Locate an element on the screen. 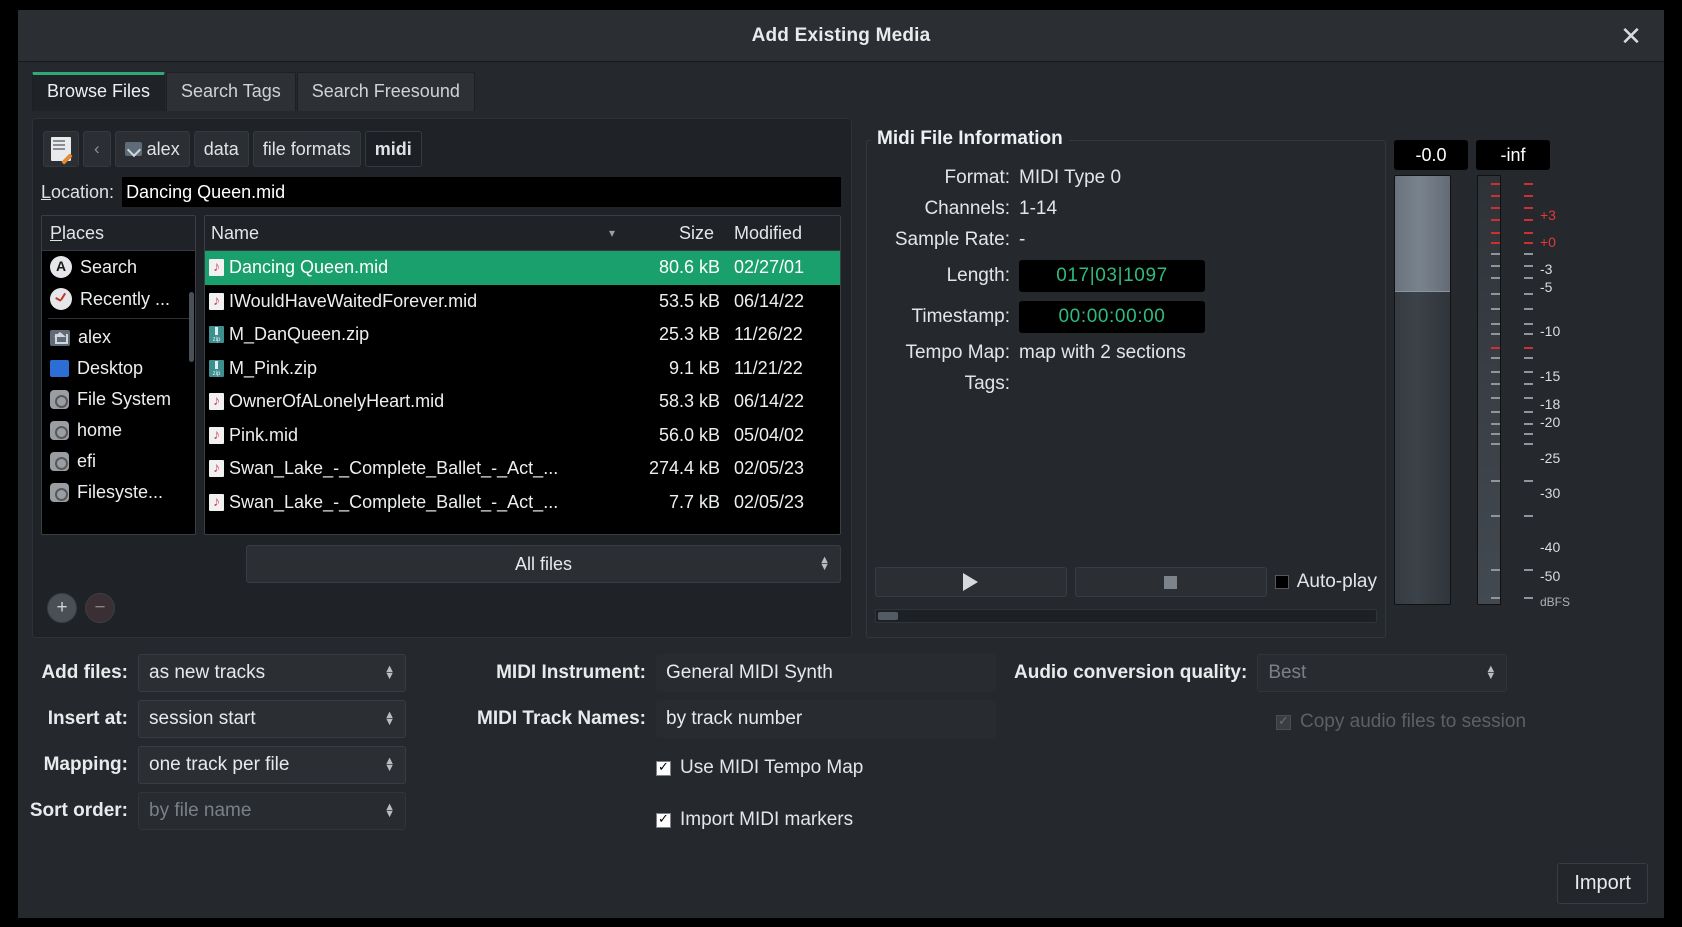  close-icon: ✕ is located at coordinates (1631, 36).